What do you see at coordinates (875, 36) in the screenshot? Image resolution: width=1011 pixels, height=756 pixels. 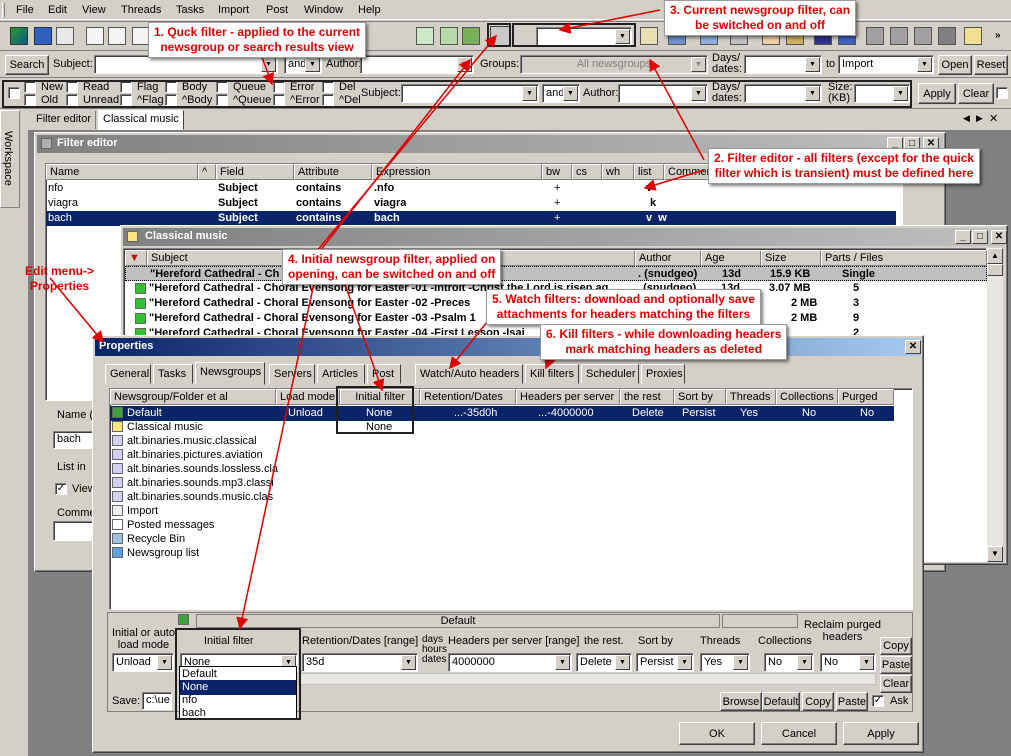 I see `people-icon` at bounding box center [875, 36].